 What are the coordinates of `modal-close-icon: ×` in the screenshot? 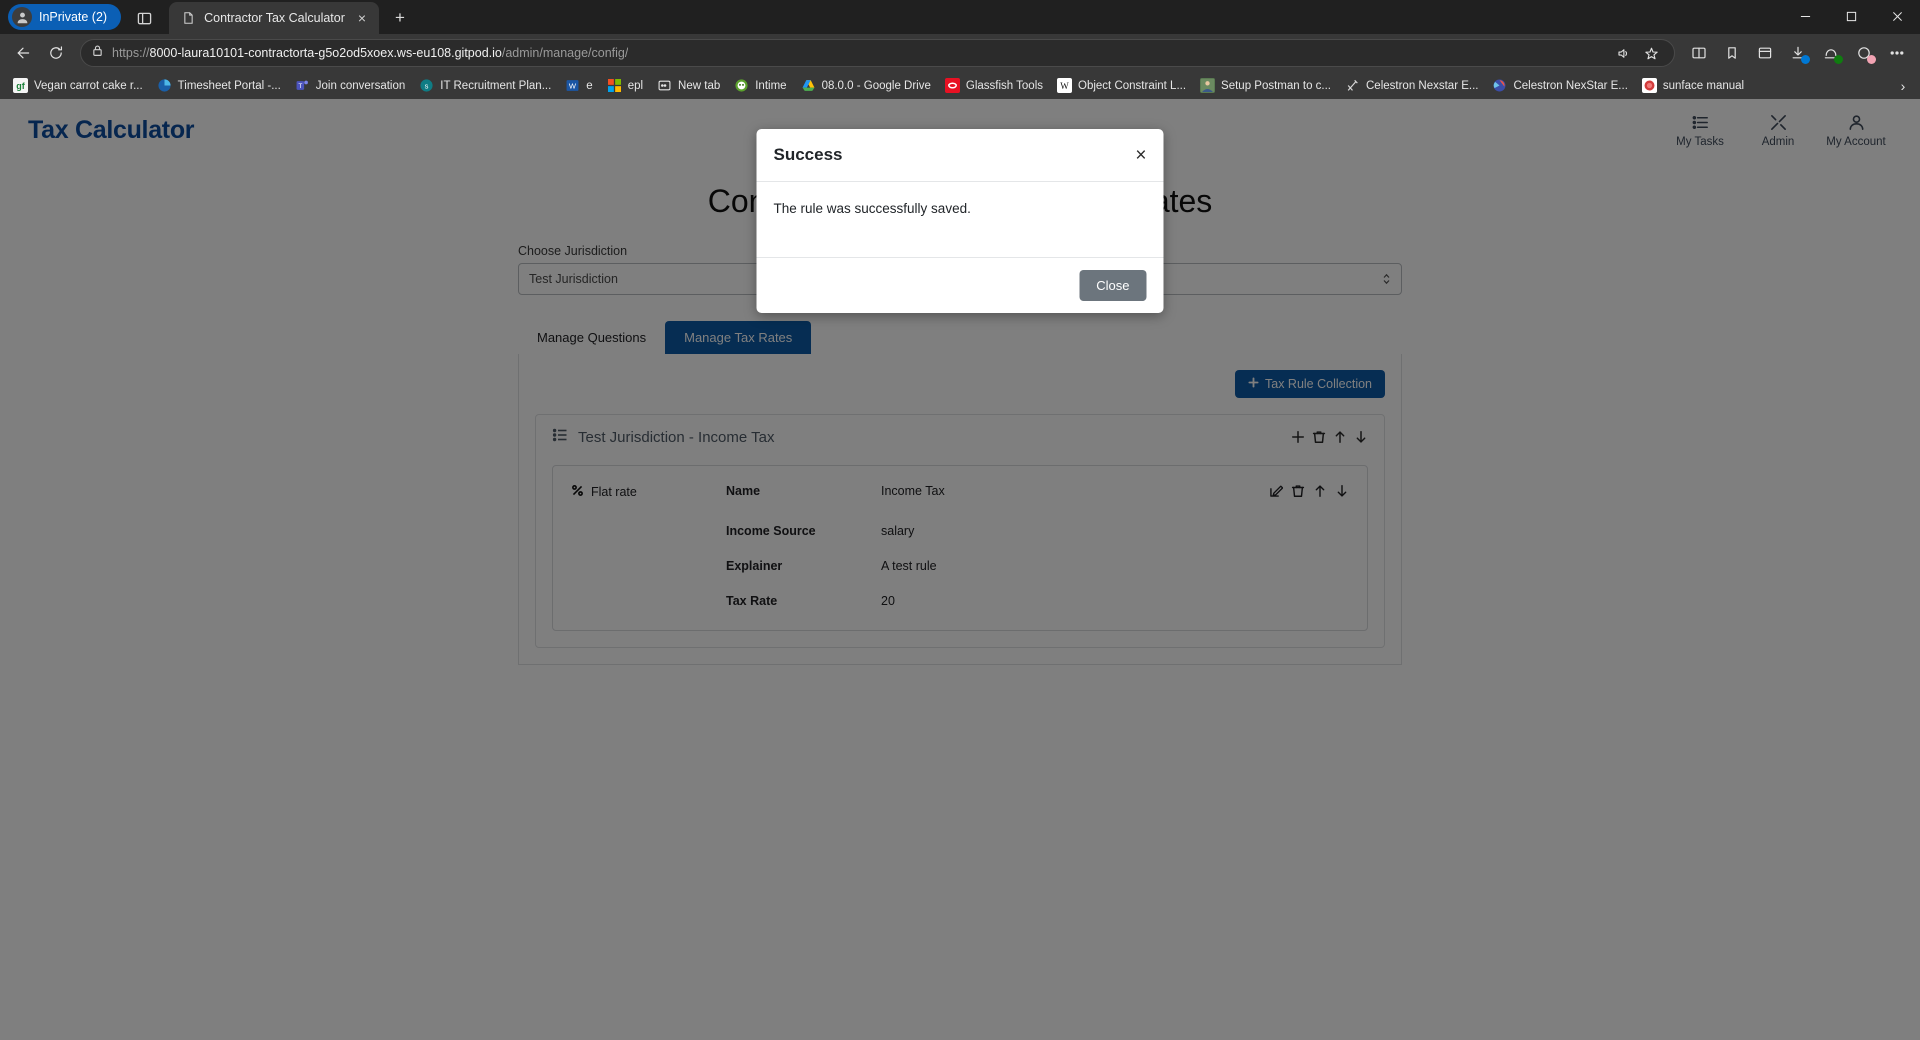 It's located at (1140, 155).